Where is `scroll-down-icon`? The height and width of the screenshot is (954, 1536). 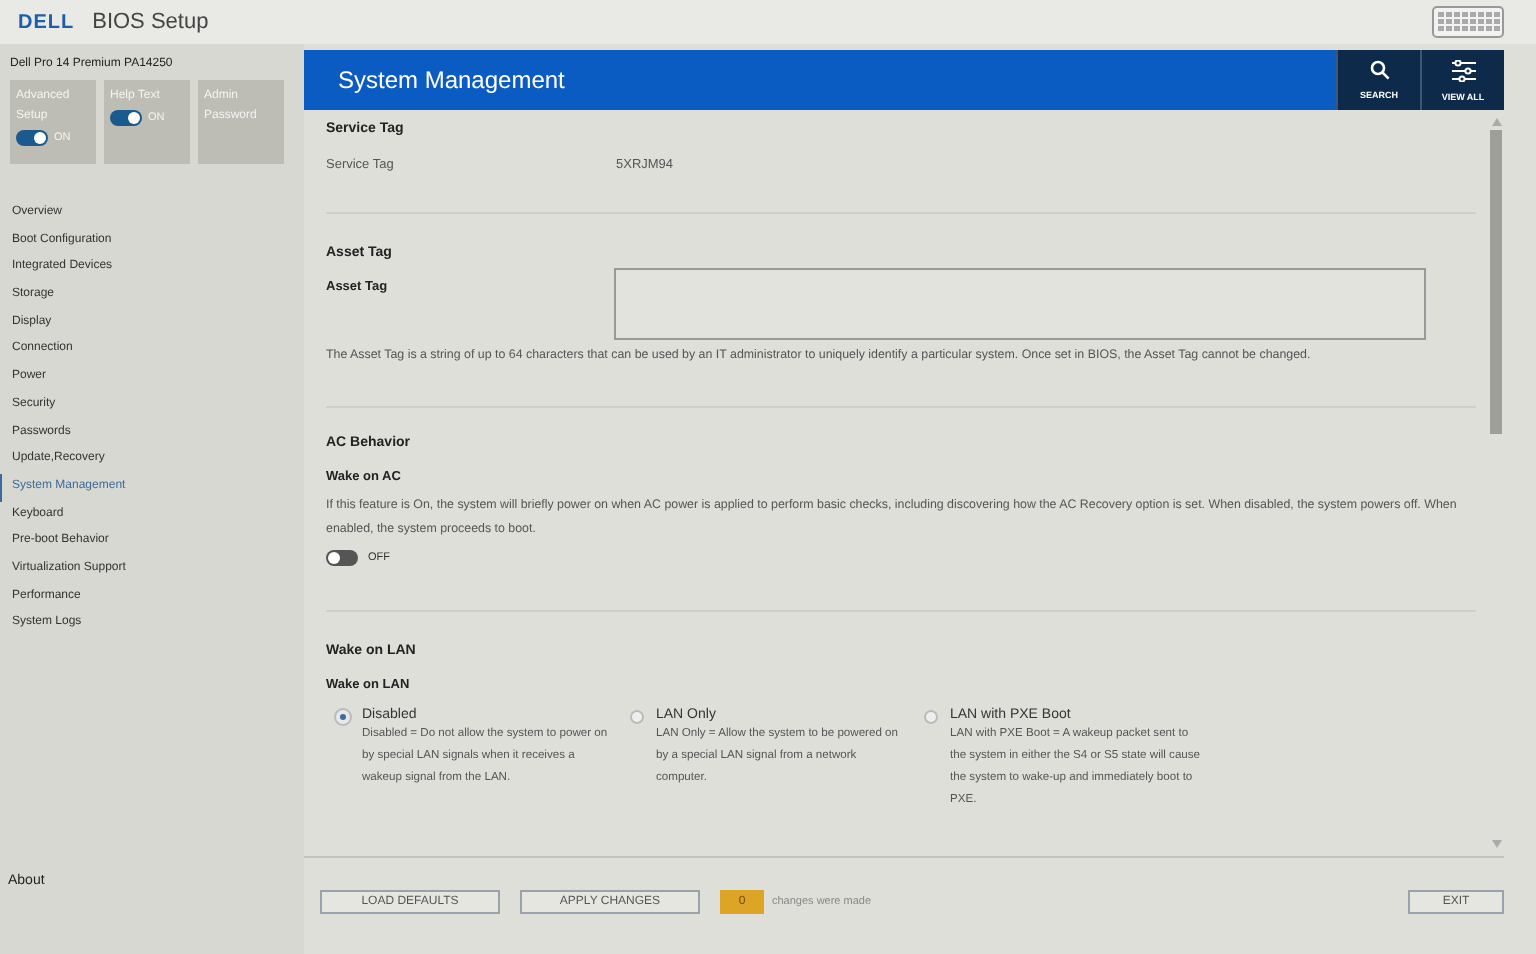
scroll-down-icon is located at coordinates (1496, 844).